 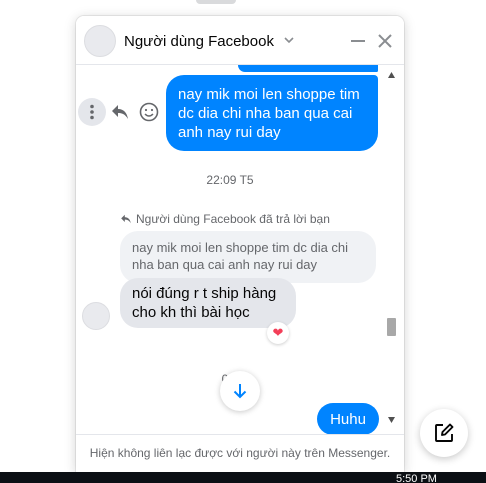 What do you see at coordinates (149, 112) in the screenshot?
I see `smiley-icon` at bounding box center [149, 112].